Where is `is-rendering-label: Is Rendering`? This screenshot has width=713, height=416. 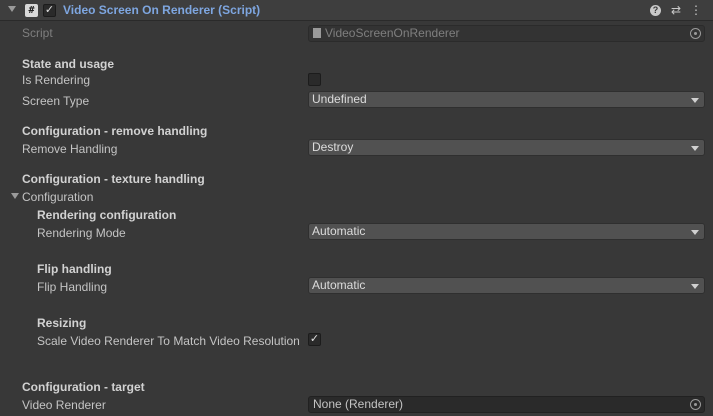
is-rendering-label: Is Rendering is located at coordinates (56, 80).